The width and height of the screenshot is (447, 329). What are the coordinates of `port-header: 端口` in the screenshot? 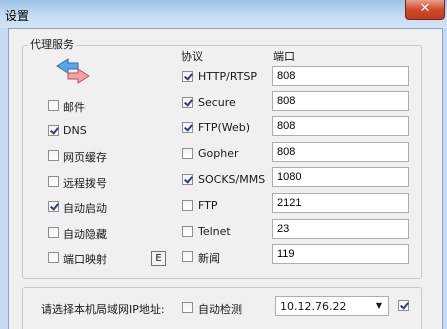 It's located at (284, 56).